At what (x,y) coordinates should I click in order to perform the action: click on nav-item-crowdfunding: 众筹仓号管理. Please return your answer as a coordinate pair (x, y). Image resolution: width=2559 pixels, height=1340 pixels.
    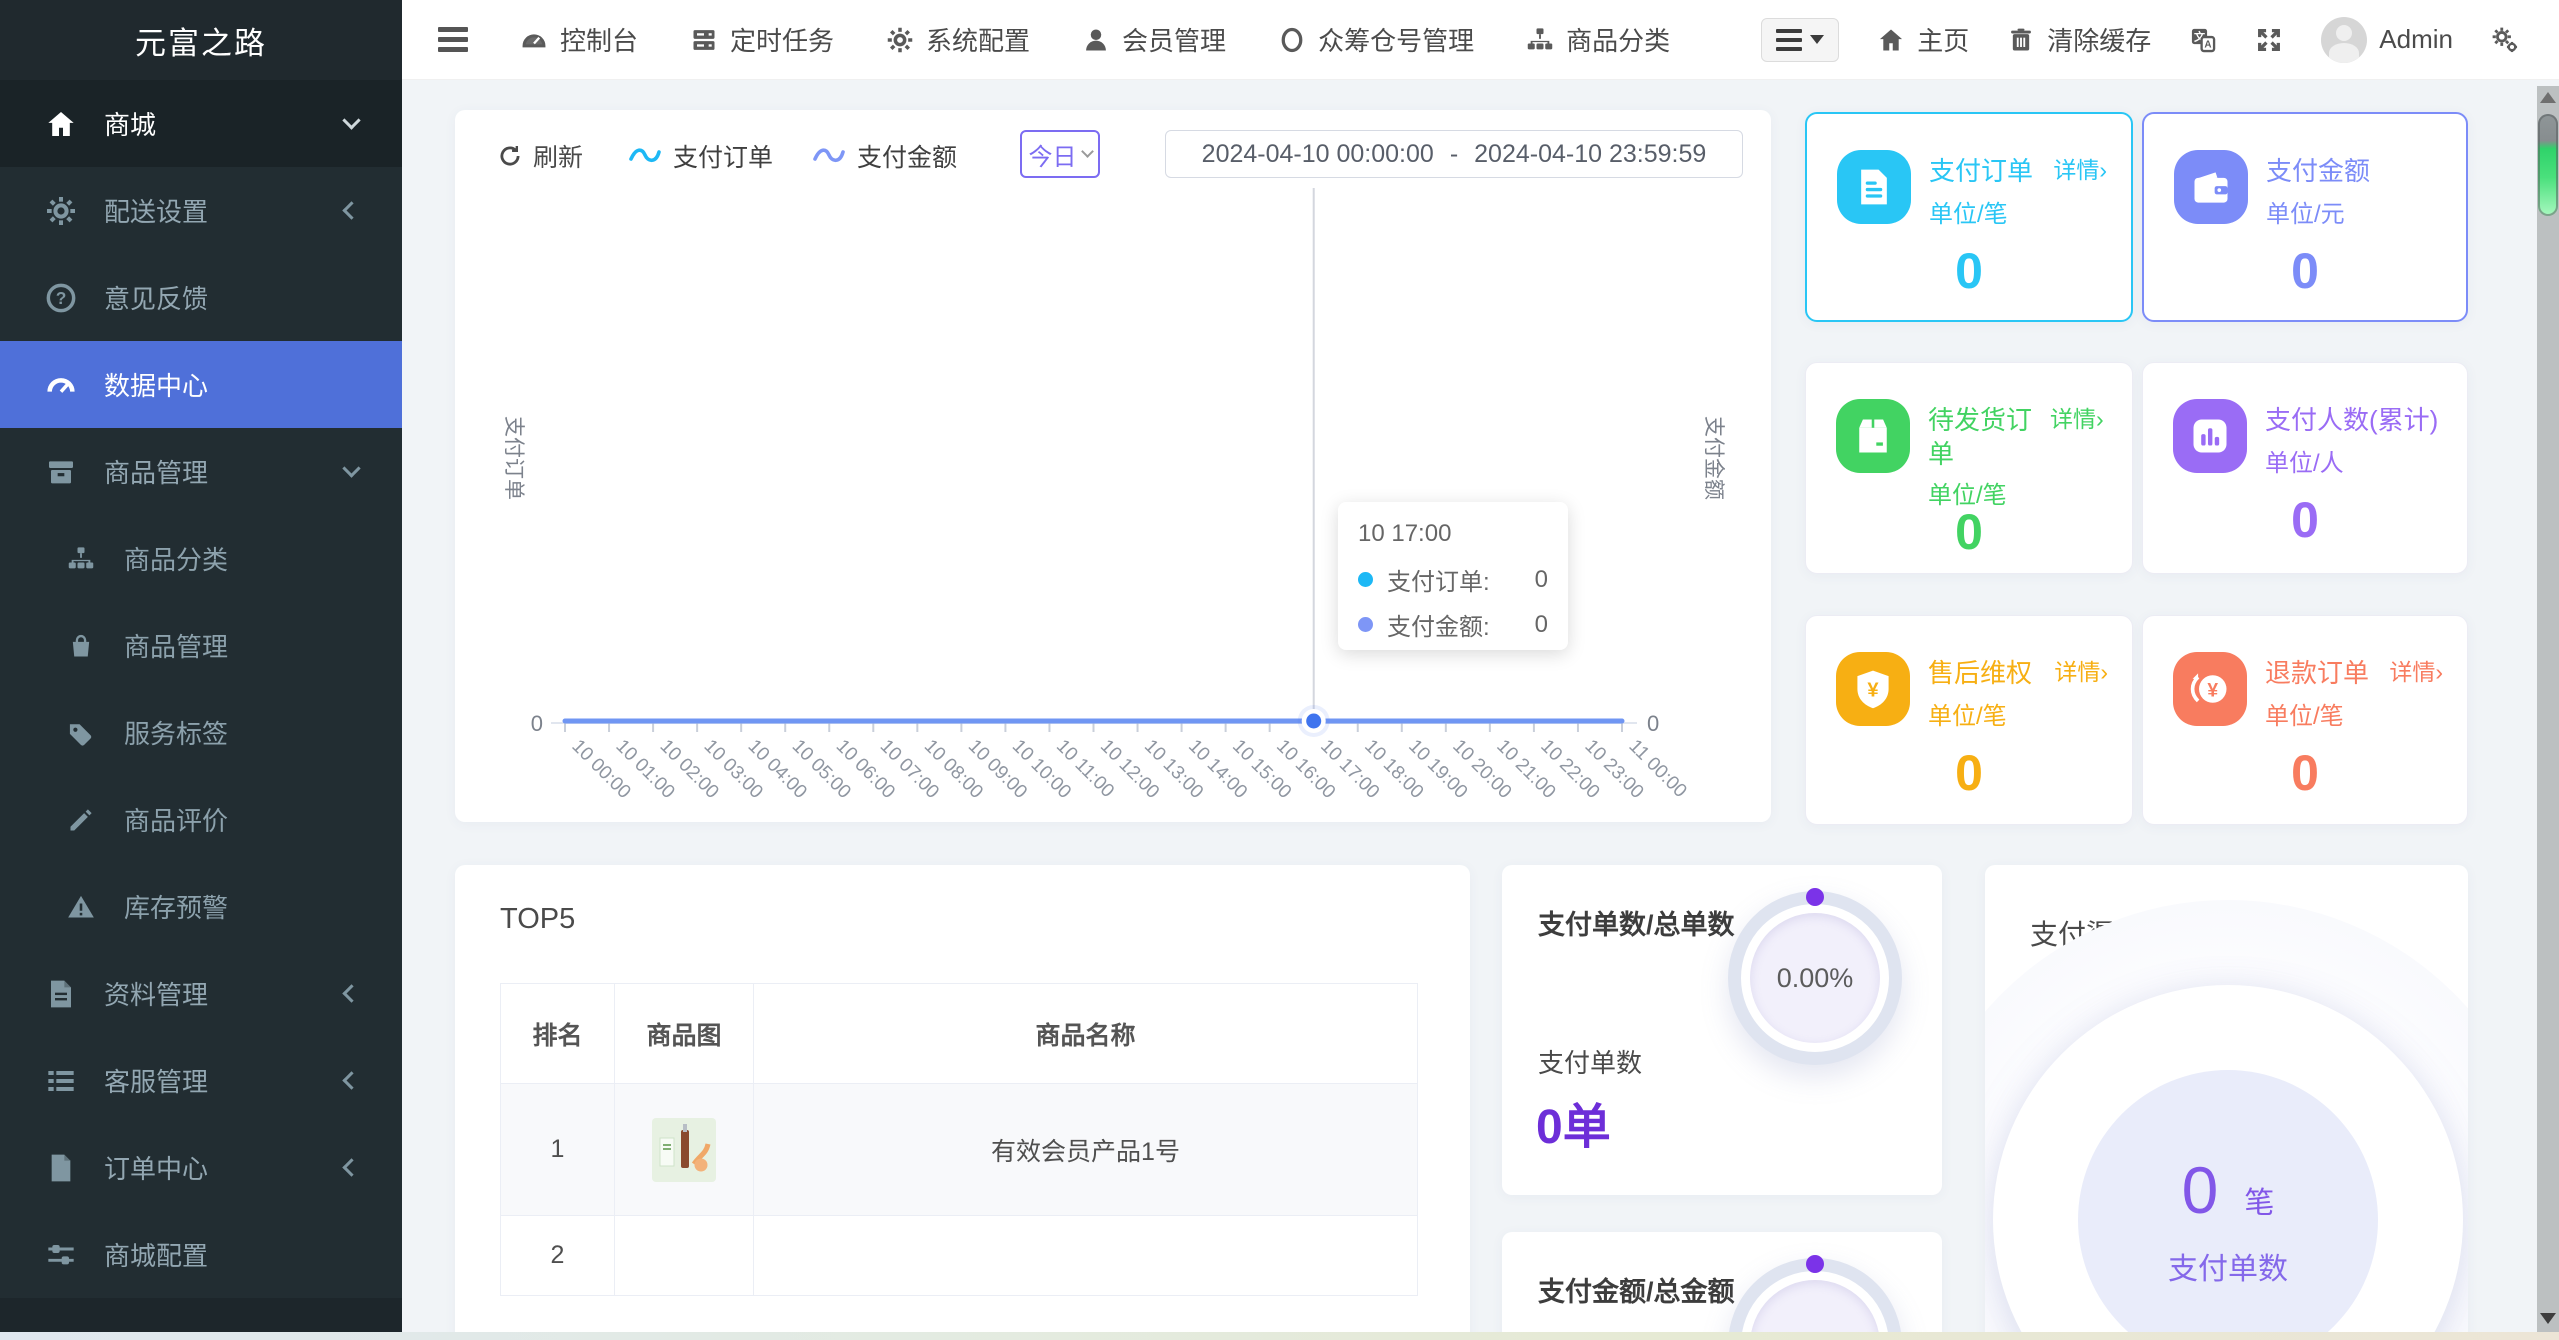
    Looking at the image, I should click on (1376, 39).